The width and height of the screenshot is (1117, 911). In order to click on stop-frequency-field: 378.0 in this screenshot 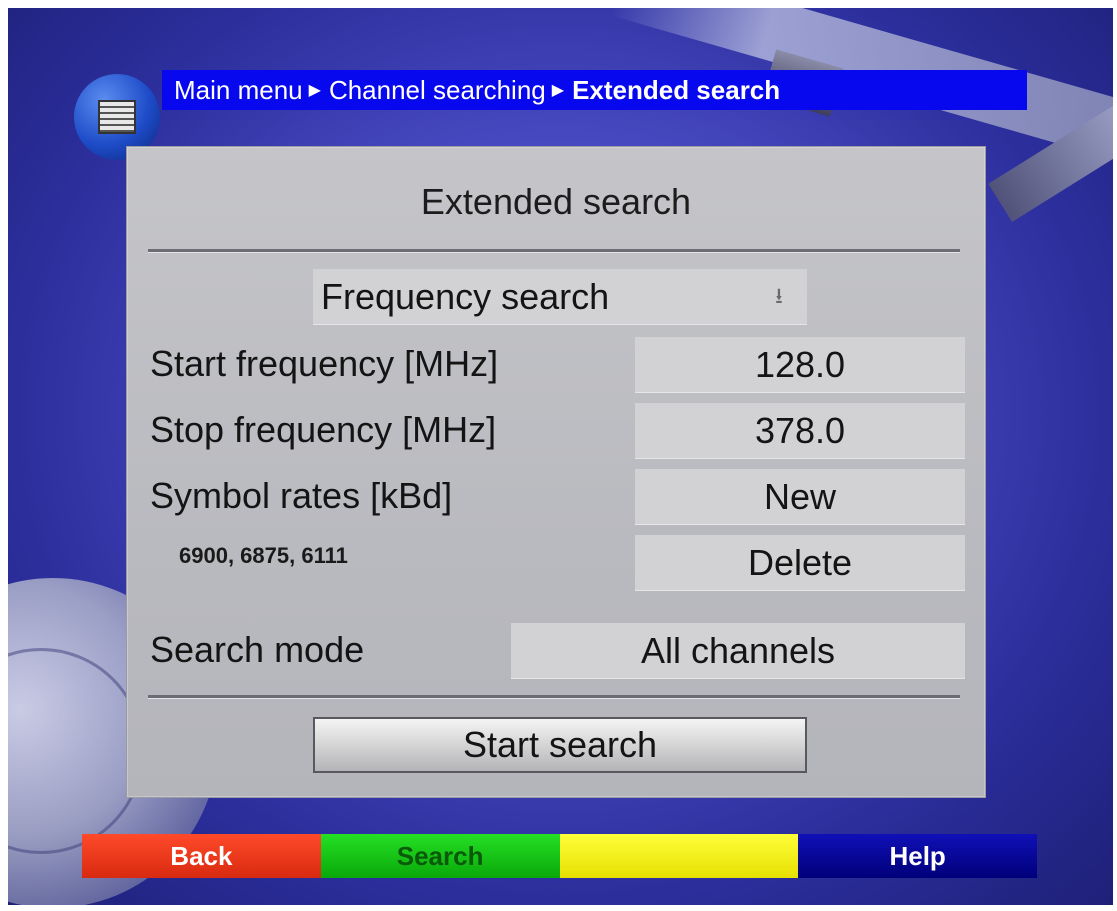, I will do `click(800, 431)`.